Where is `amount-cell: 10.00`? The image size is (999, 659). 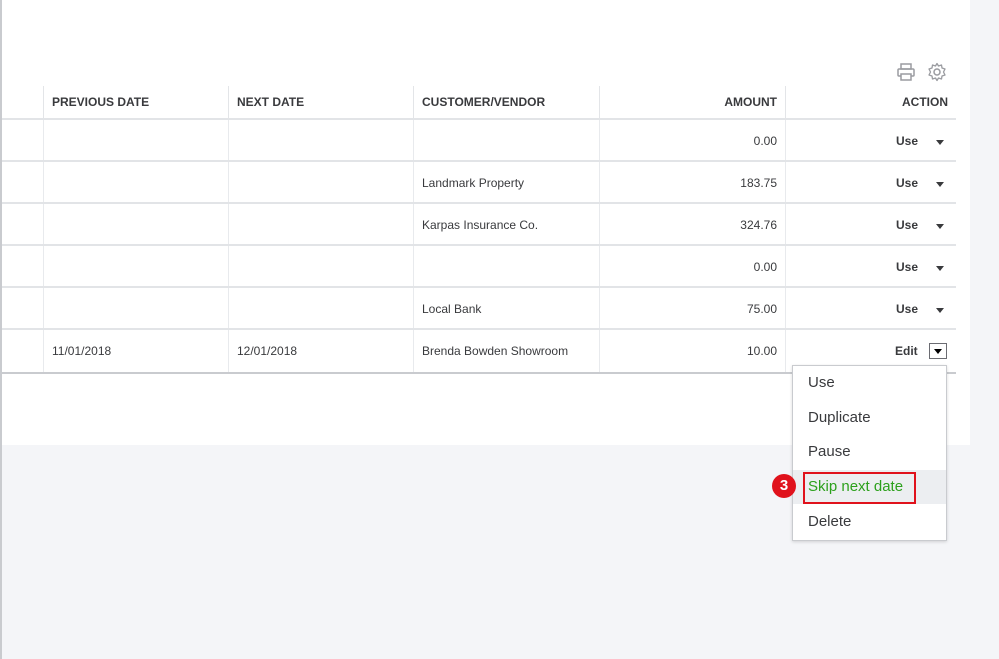
amount-cell: 10.00 is located at coordinates (761, 351).